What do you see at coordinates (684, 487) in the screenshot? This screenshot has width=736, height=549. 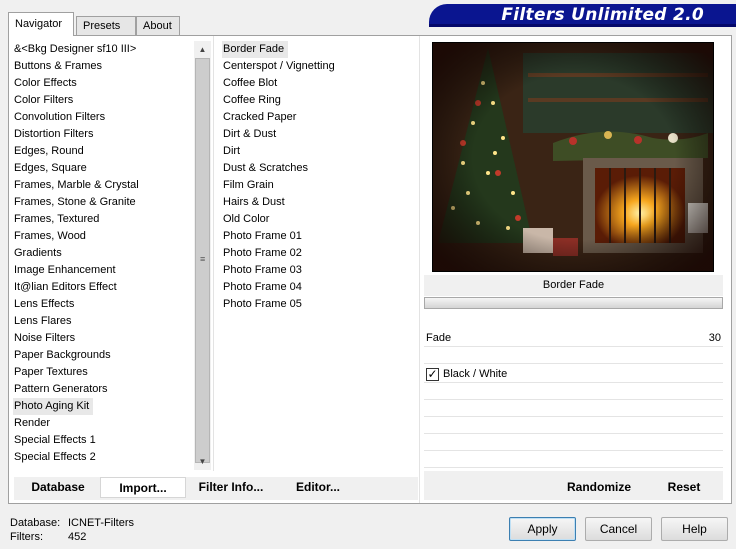 I see `reset-button: Reset` at bounding box center [684, 487].